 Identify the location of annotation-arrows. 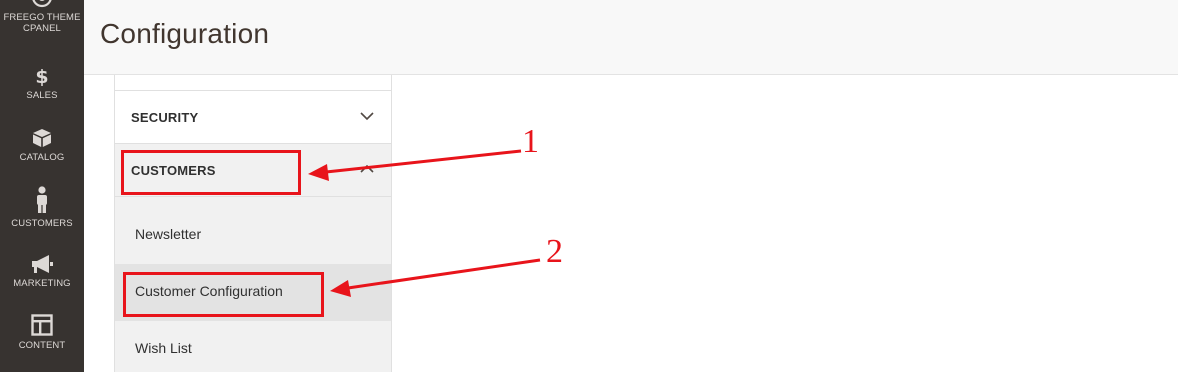
(424, 223).